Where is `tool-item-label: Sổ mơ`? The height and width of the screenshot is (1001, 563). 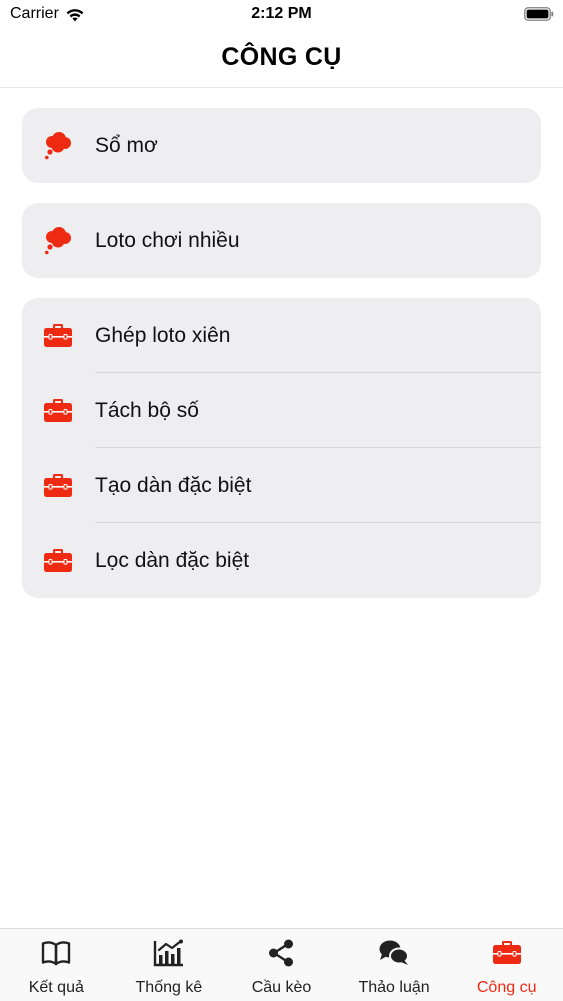 tool-item-label: Sổ mơ is located at coordinates (126, 145).